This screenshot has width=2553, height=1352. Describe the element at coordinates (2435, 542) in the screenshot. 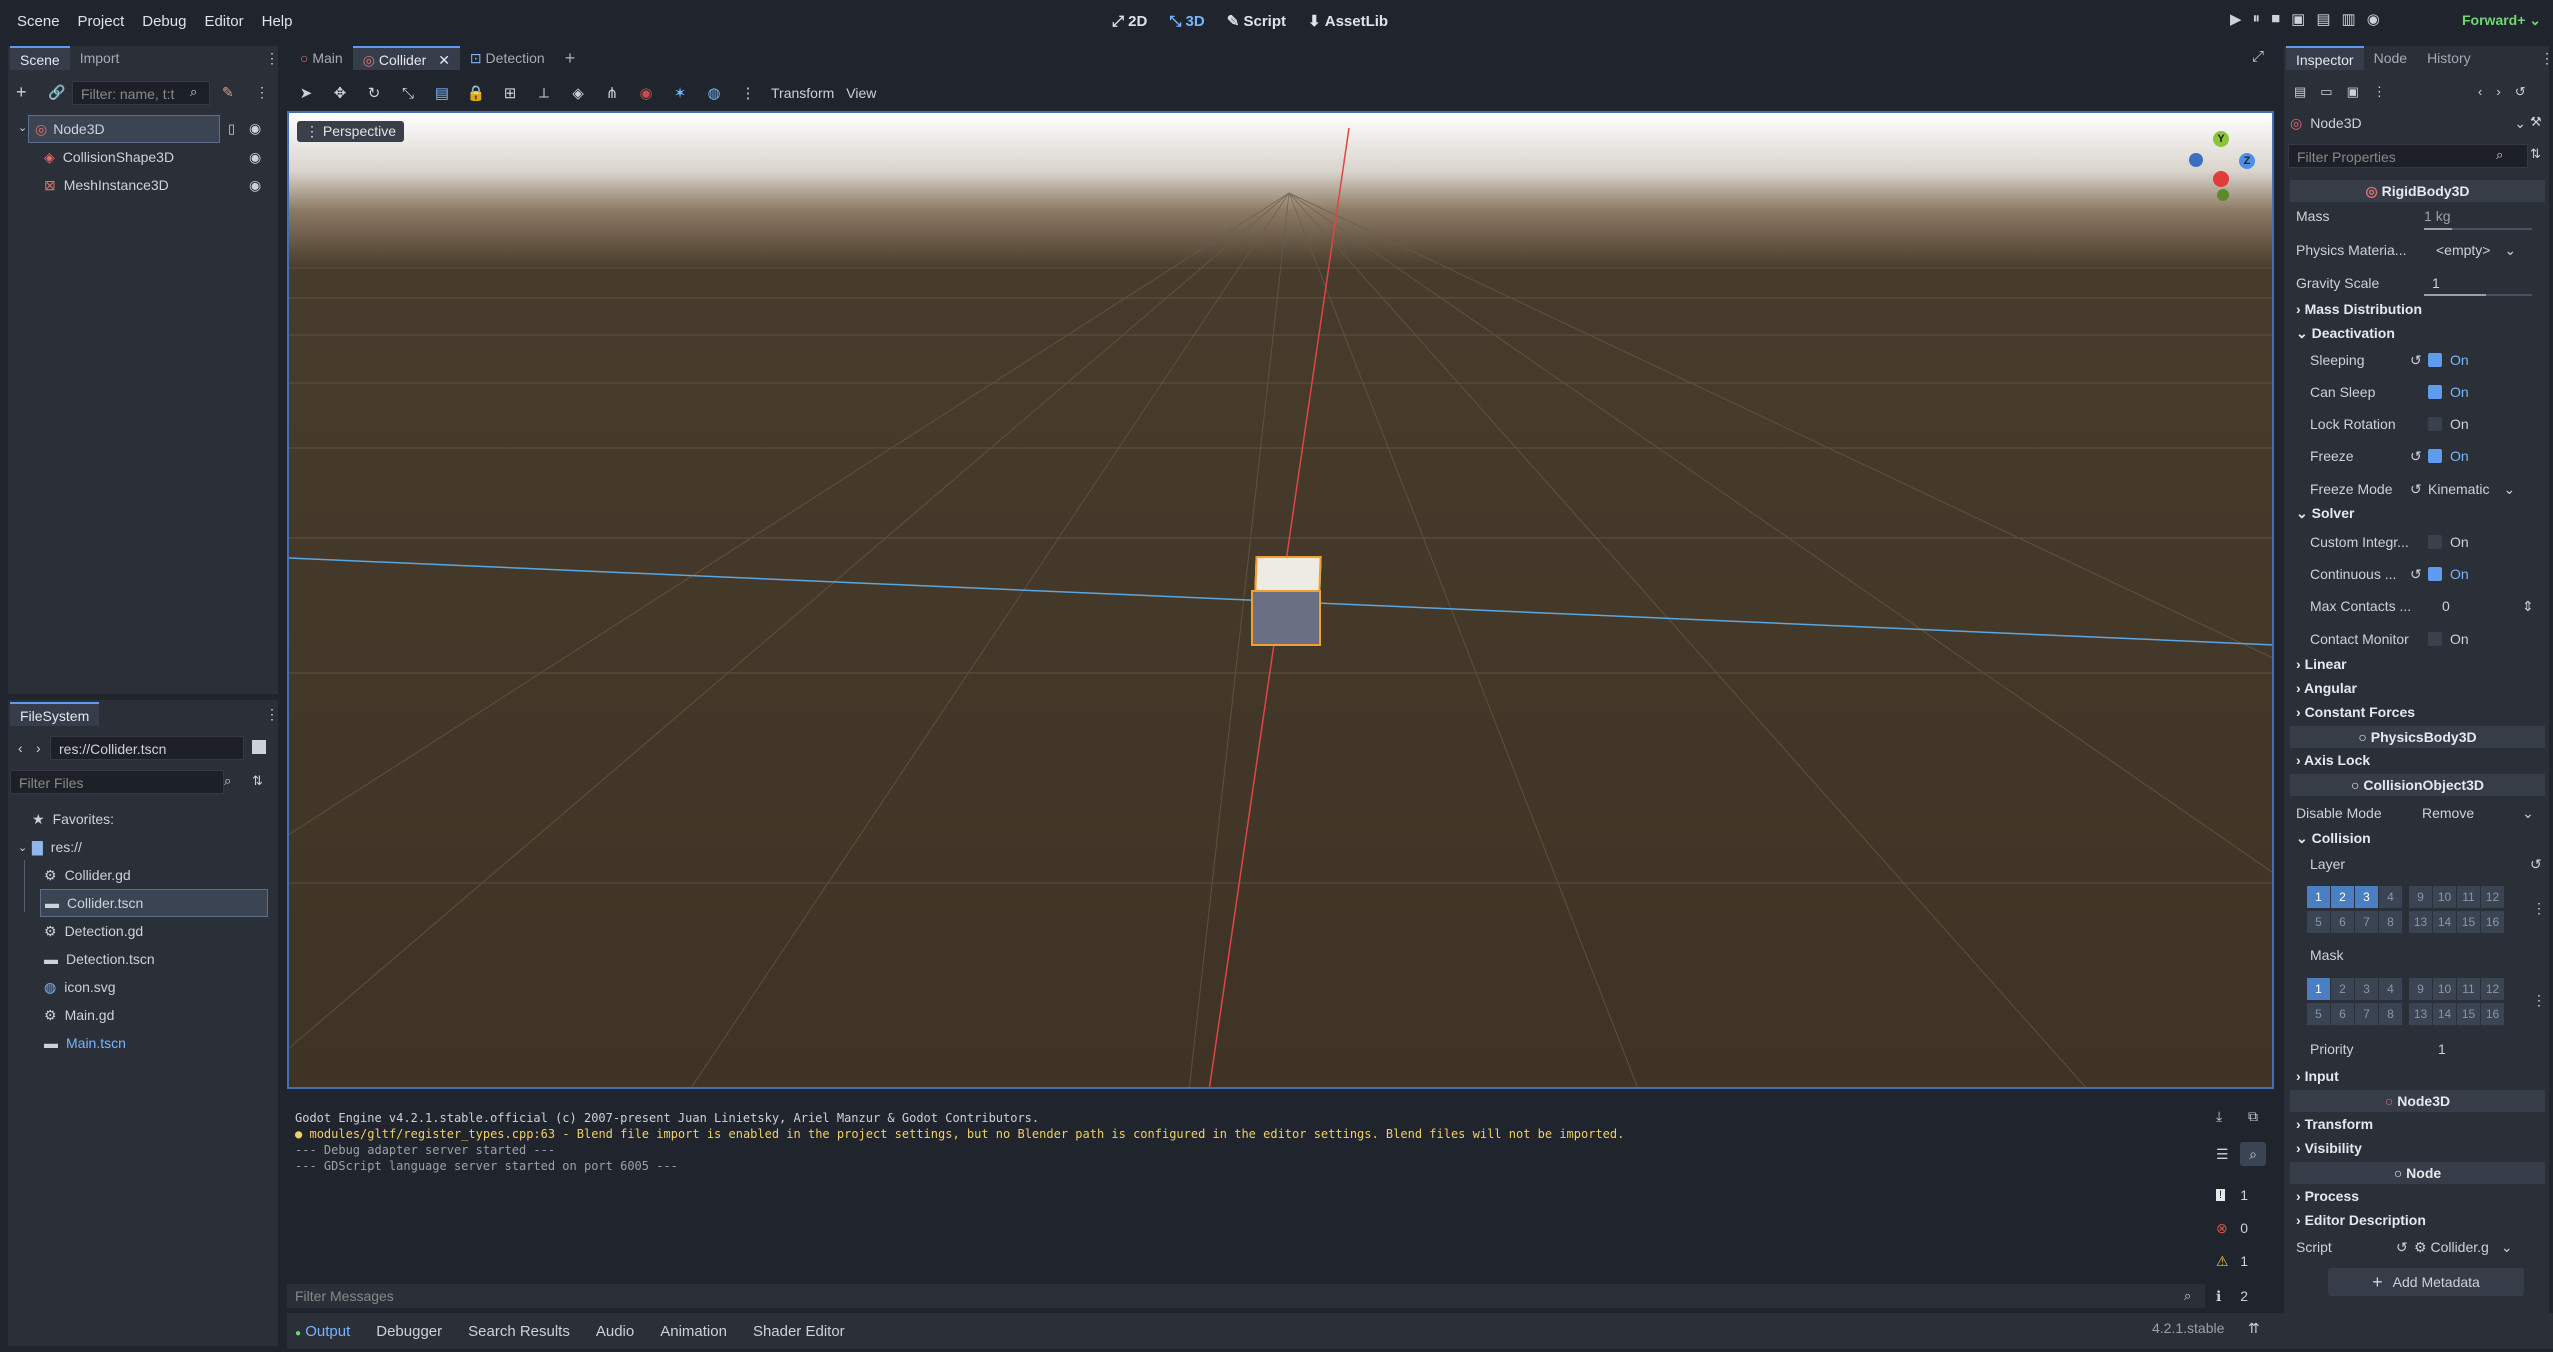

I see `custom-integrator-checkbox` at that location.